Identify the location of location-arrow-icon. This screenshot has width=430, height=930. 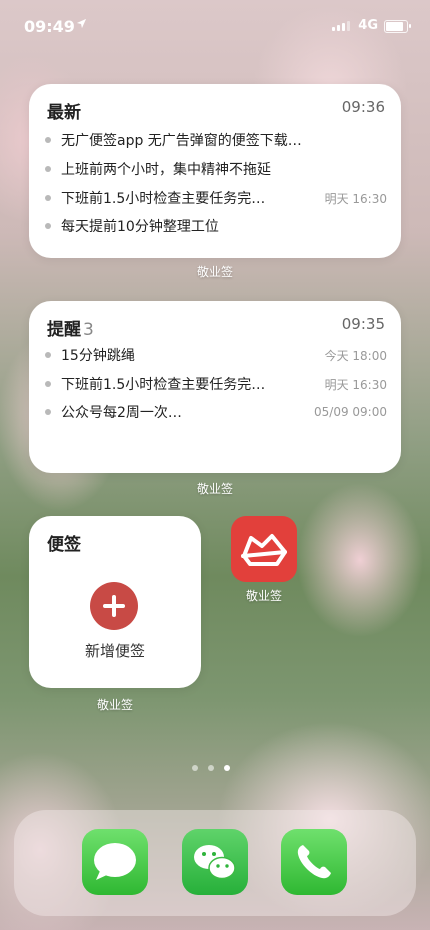
(81, 23).